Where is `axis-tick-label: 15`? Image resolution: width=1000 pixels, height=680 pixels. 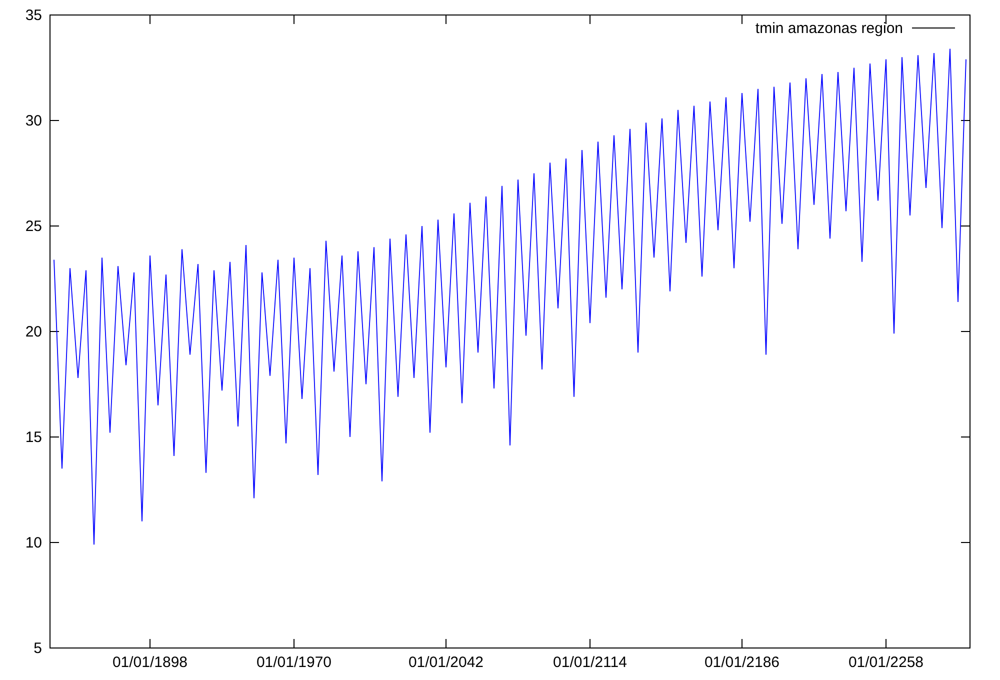 axis-tick-label: 15 is located at coordinates (33, 437).